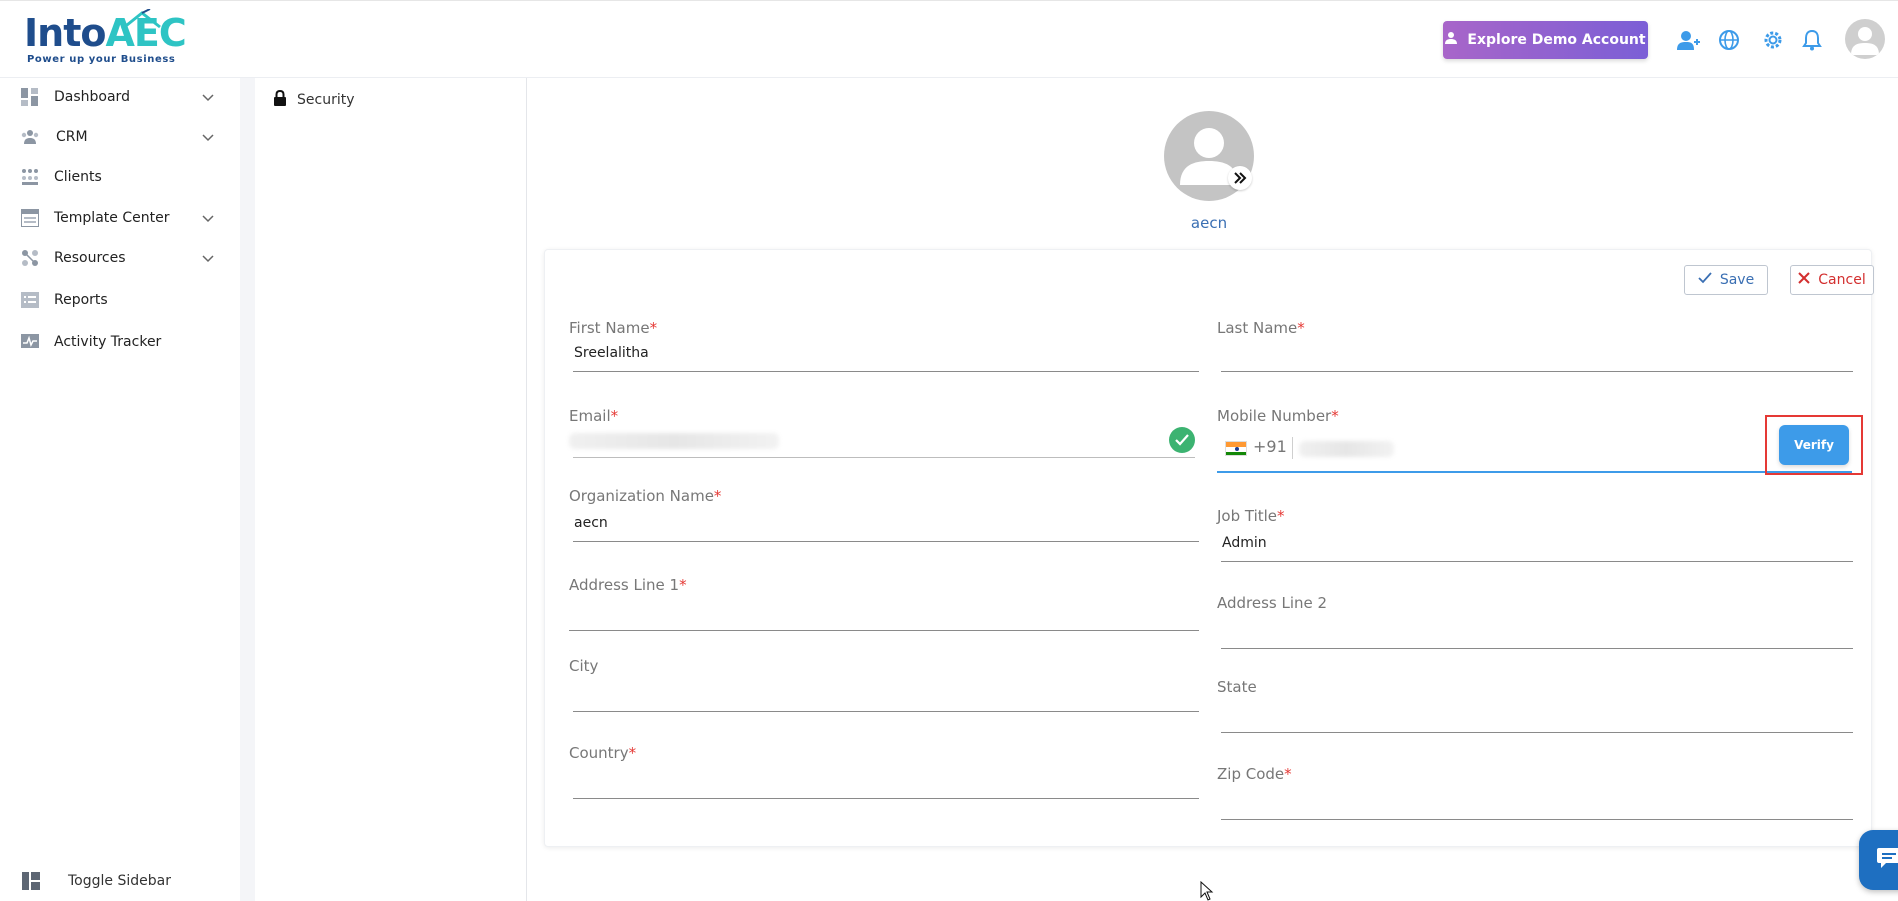 The height and width of the screenshot is (901, 1898). I want to click on country-label: Country*, so click(603, 753).